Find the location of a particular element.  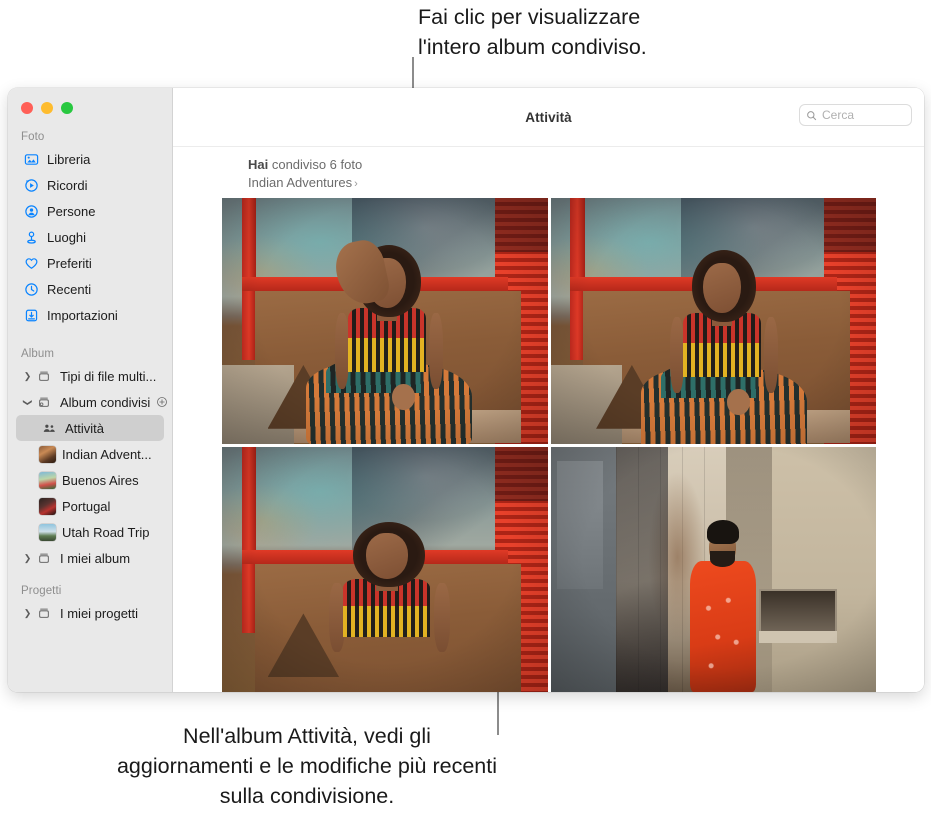

sidebar-item-label: Attività is located at coordinates (85, 428).